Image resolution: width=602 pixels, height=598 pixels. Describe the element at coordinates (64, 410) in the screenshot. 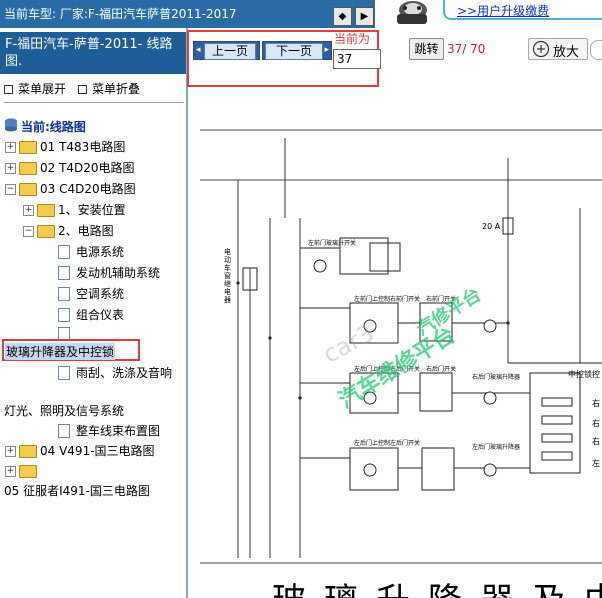

I see `tree-leaf-lighting: 灯光、照明及信号系统` at that location.